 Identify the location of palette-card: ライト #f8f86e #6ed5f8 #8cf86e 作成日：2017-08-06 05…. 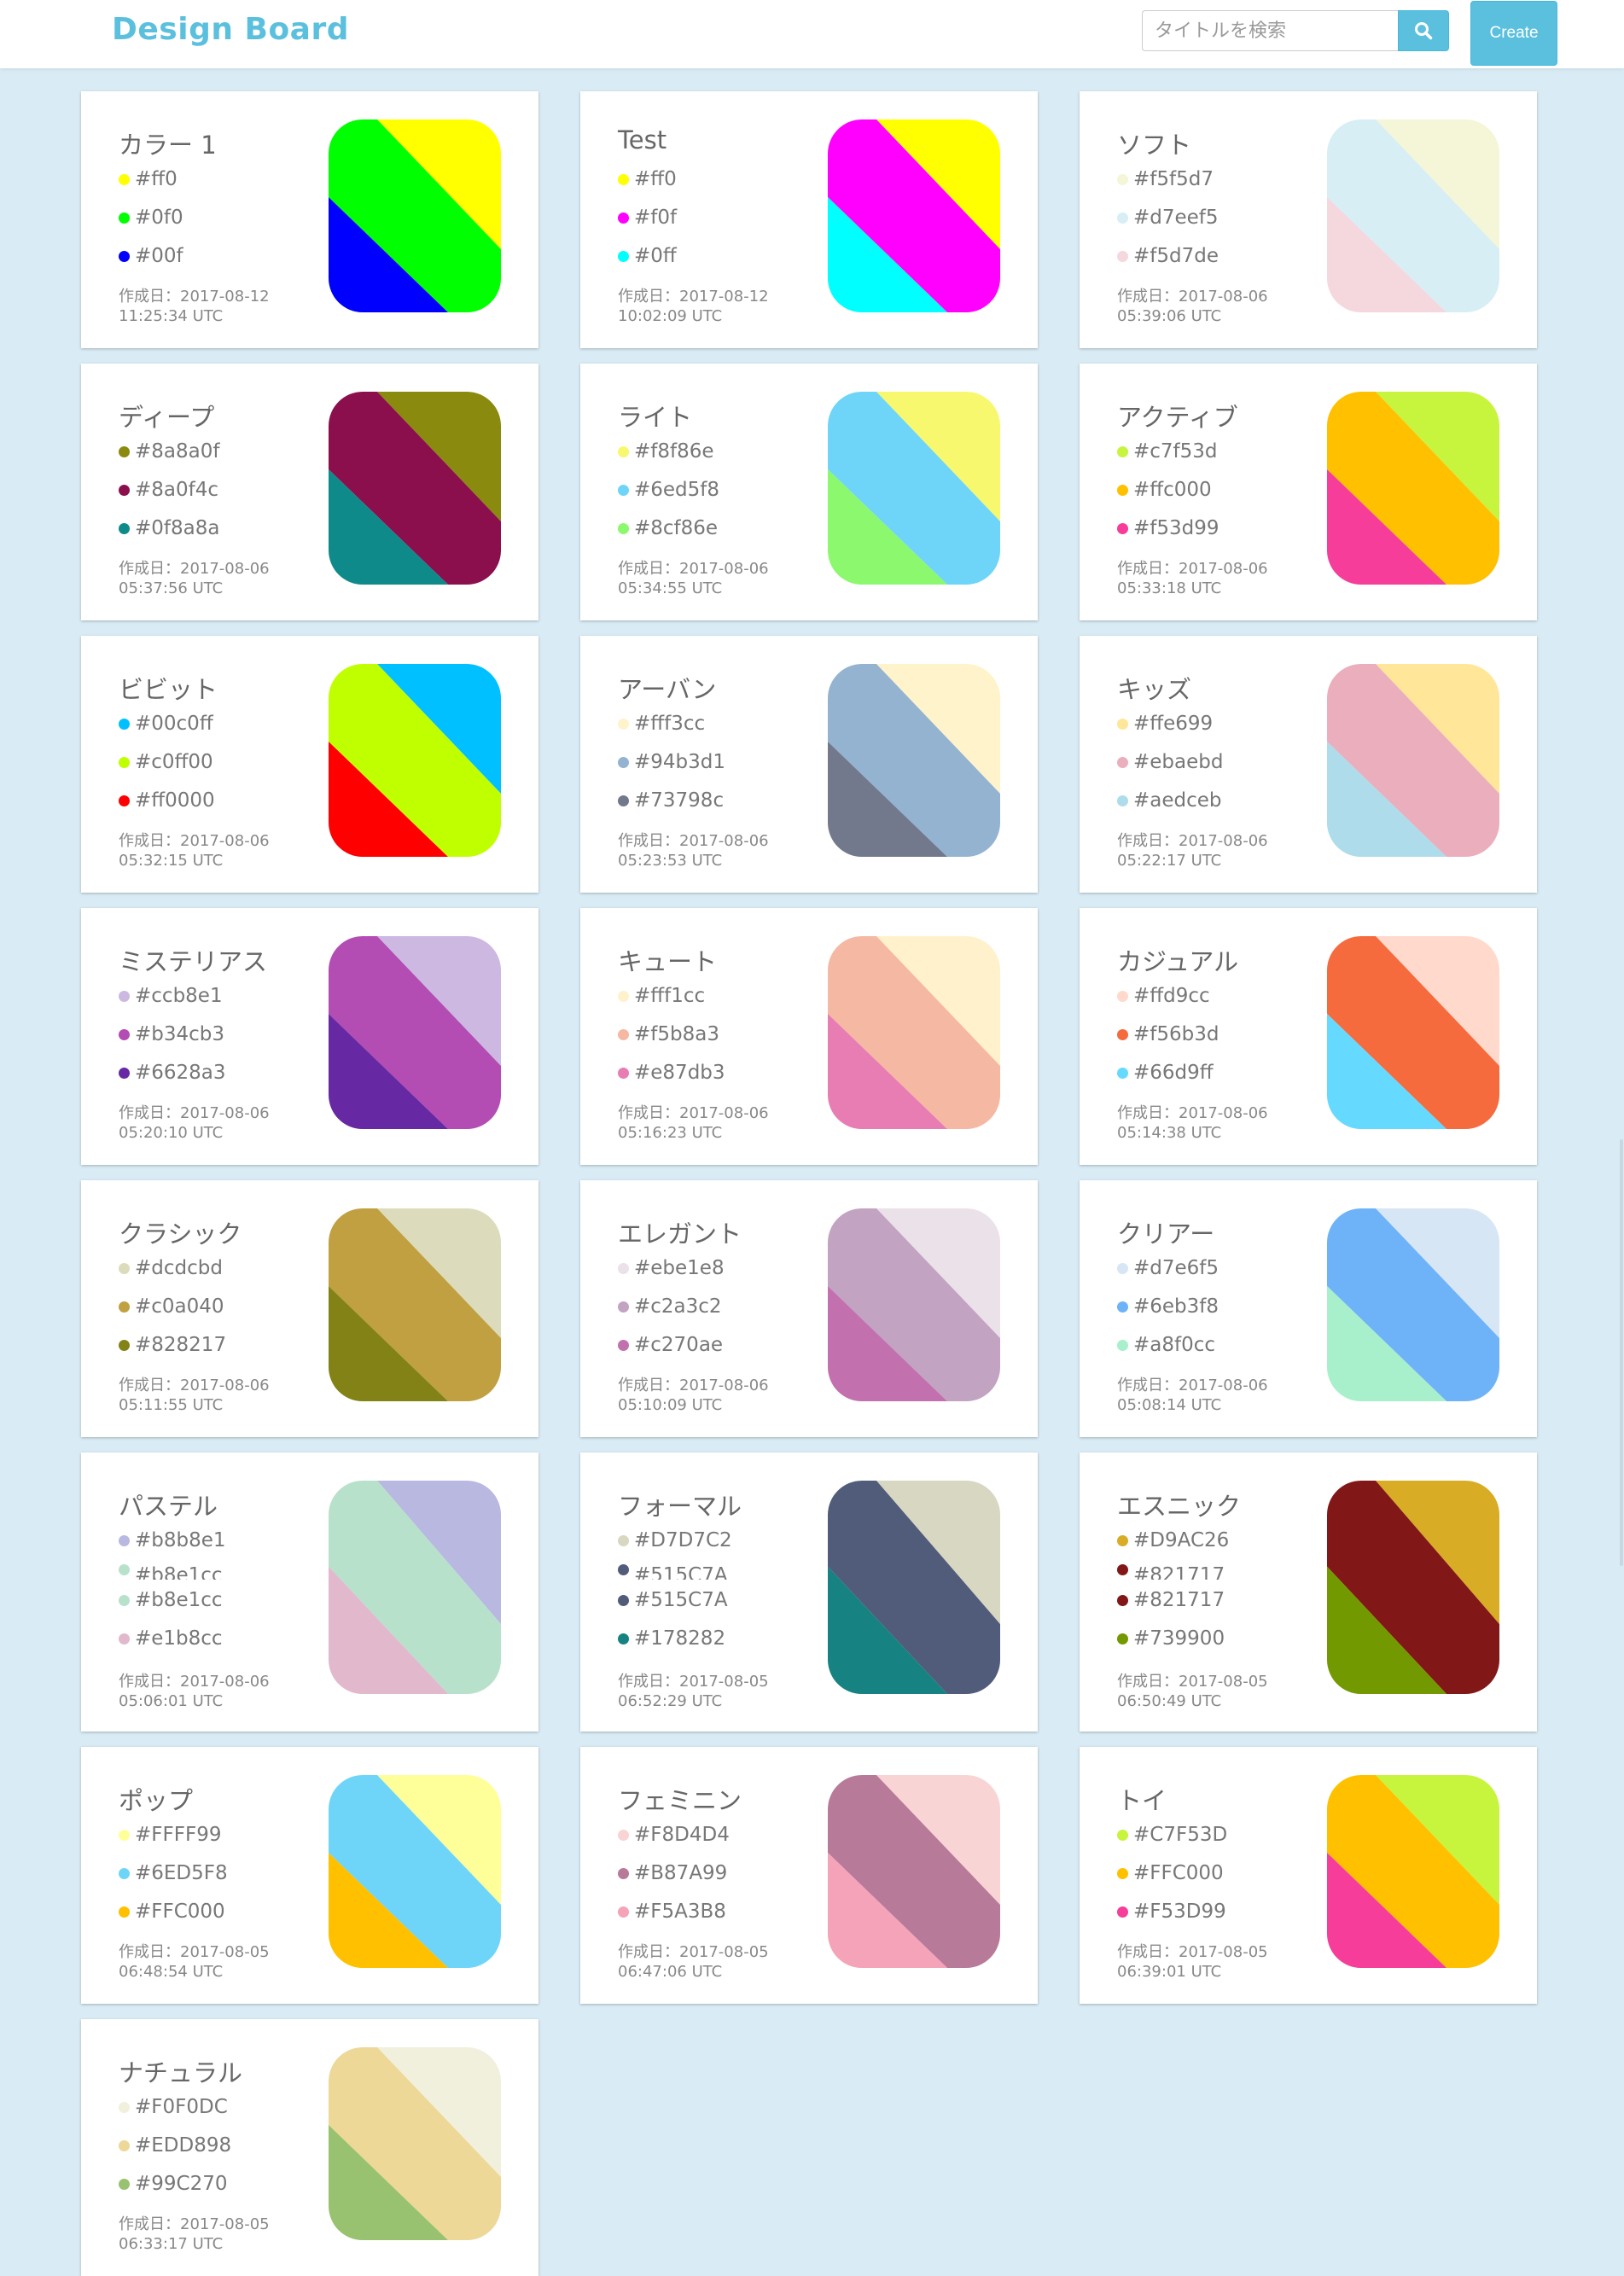
(809, 492).